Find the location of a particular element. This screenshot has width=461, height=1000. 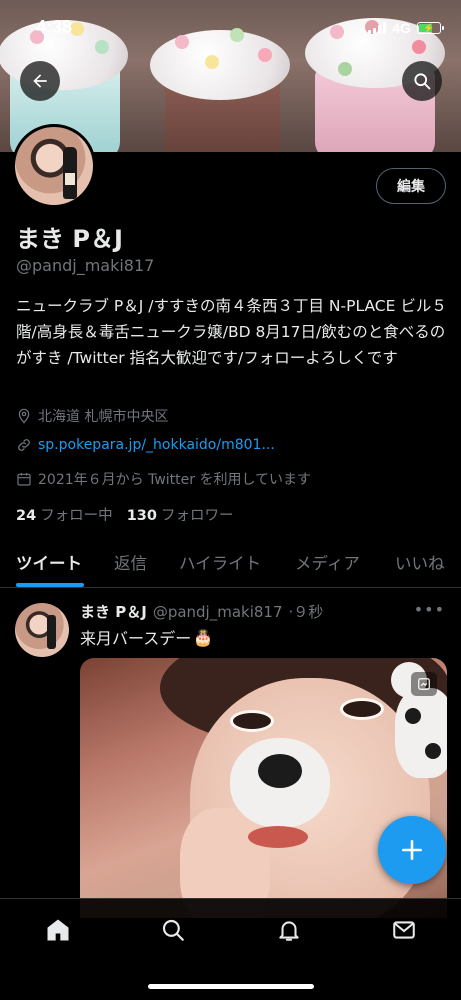

status-time: 4:38 is located at coordinates (54, 27).